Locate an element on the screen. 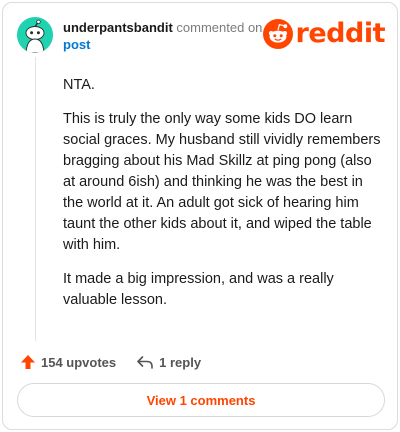 This screenshot has height=432, width=400. upvote-arrow-icon is located at coordinates (28, 362).